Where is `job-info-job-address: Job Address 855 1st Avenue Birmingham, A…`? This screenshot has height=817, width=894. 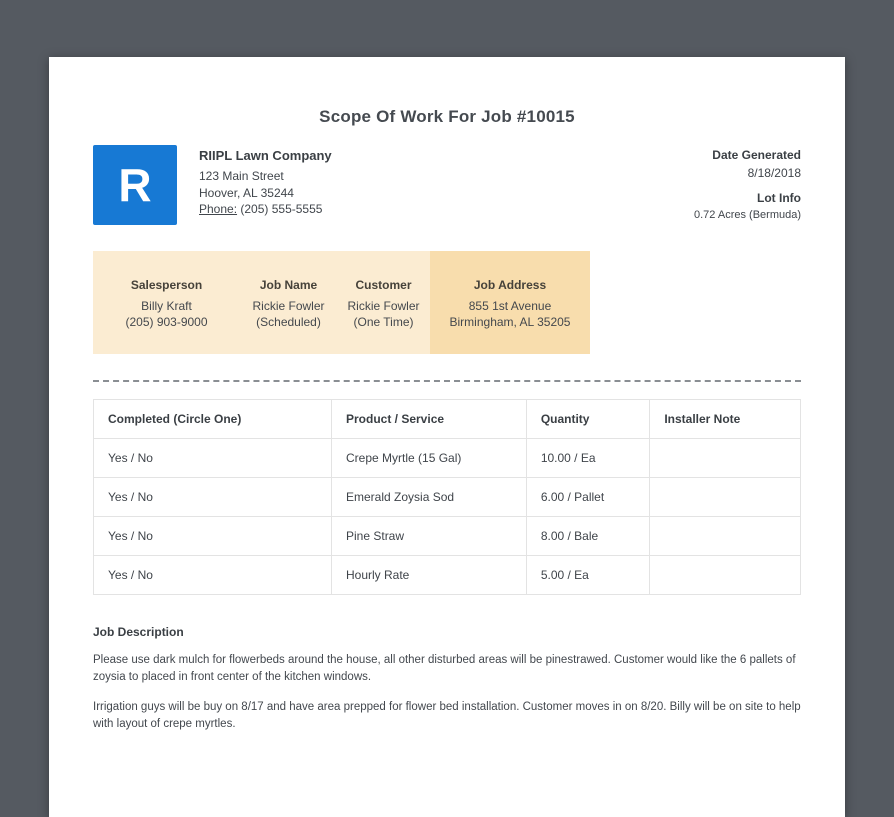
job-info-job-address: Job Address 855 1st Avenue Birmingham, A… is located at coordinates (510, 302).